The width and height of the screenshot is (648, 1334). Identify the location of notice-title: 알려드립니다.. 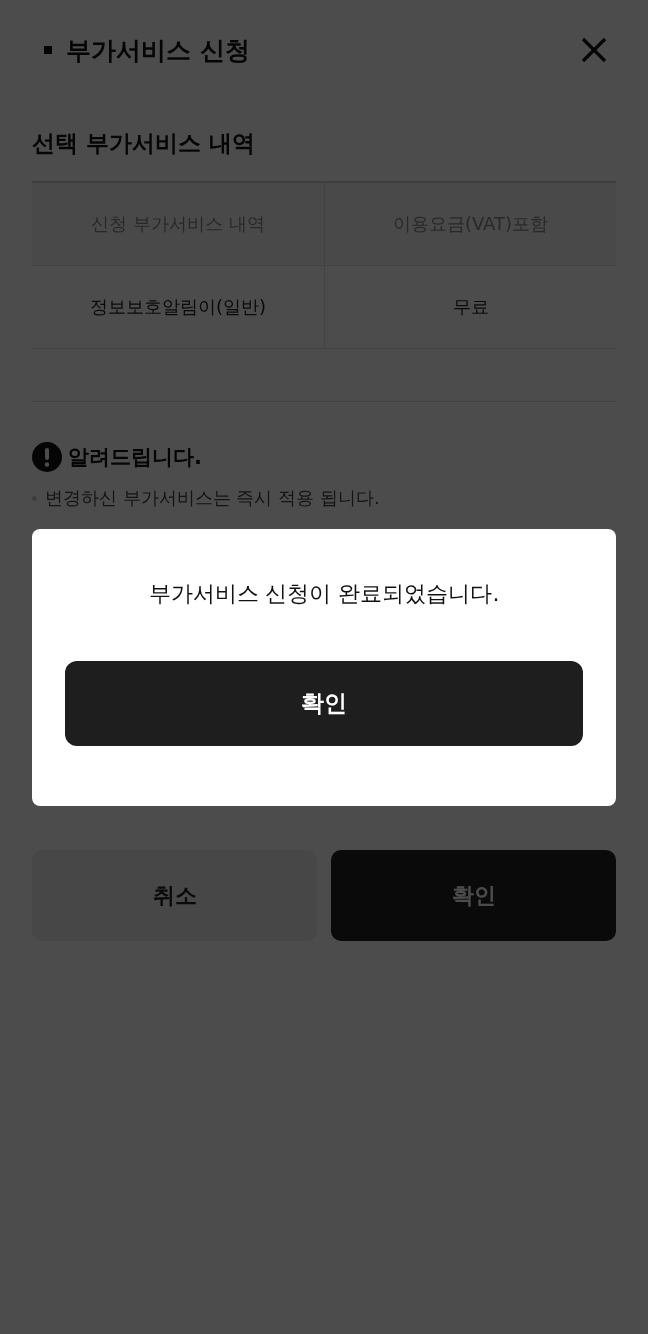
(135, 457).